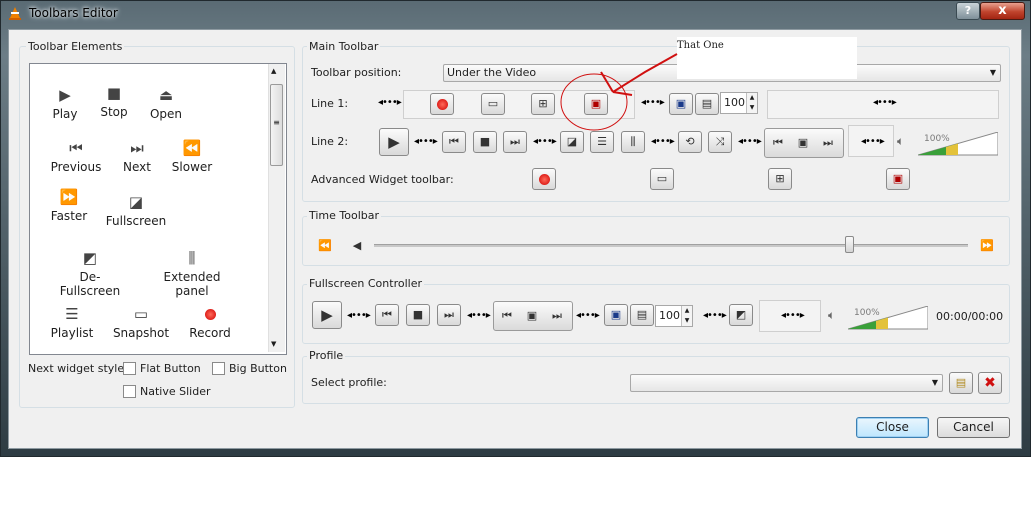 This screenshot has width=1031, height=525. I want to click on video-window-icon: ▣, so click(616, 314).